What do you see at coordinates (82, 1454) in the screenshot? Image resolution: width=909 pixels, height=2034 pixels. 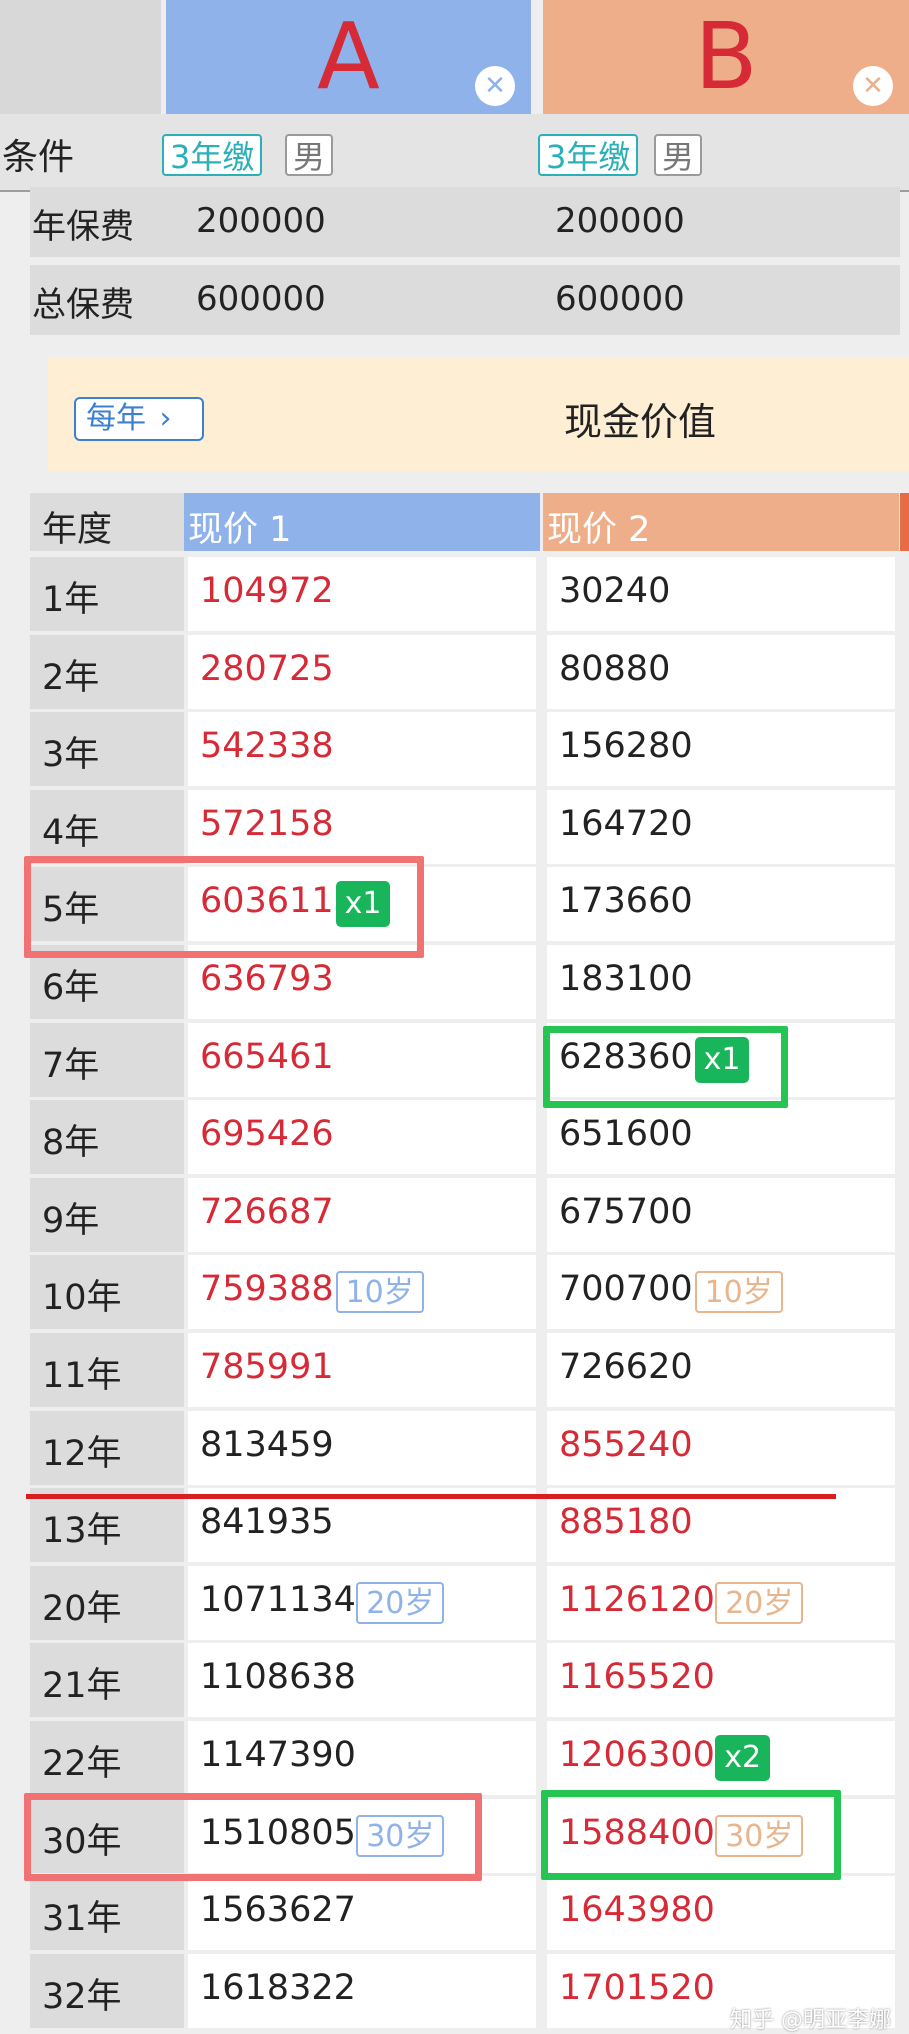 I see `year-label: 12年` at bounding box center [82, 1454].